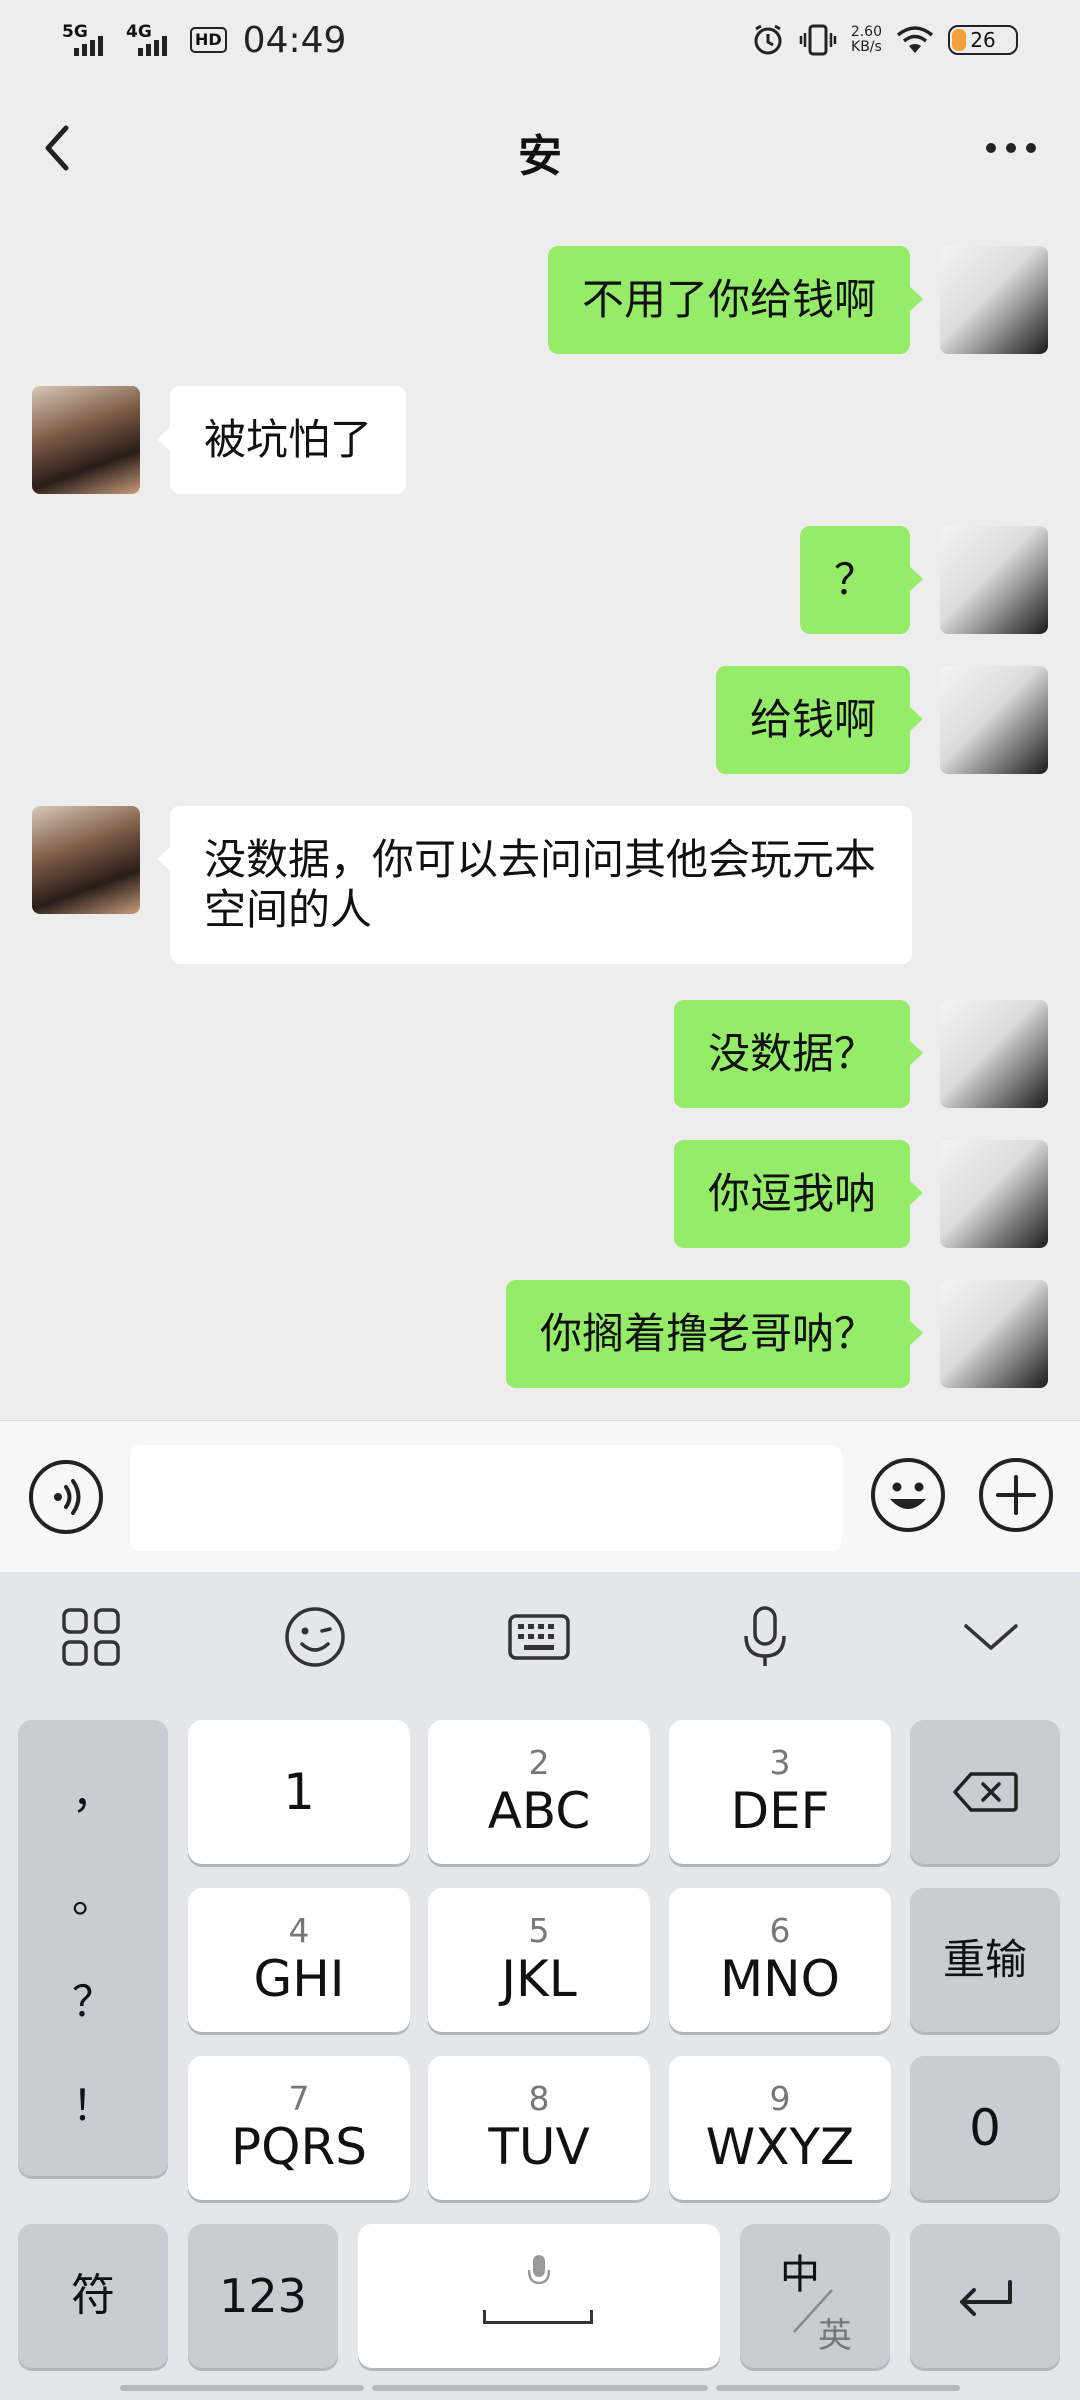 The width and height of the screenshot is (1080, 2400). What do you see at coordinates (153, 40) in the screenshot?
I see `4g-signal-icon: 4G` at bounding box center [153, 40].